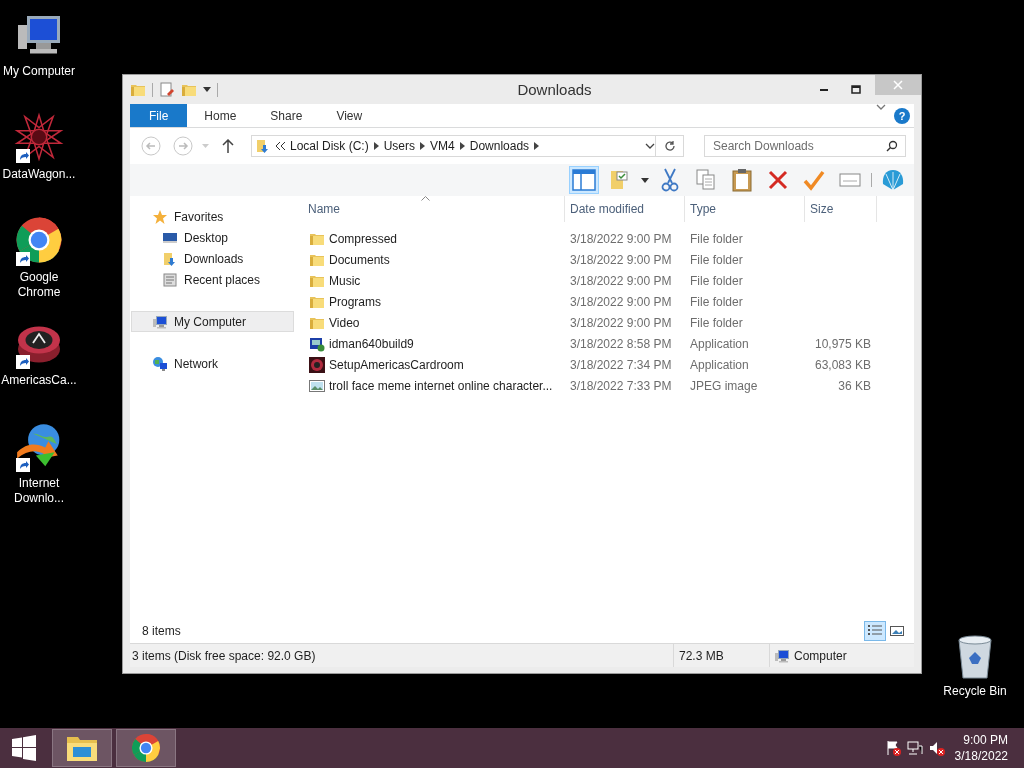  What do you see at coordinates (902, 115) in the screenshot?
I see `help-button: ?` at bounding box center [902, 115].